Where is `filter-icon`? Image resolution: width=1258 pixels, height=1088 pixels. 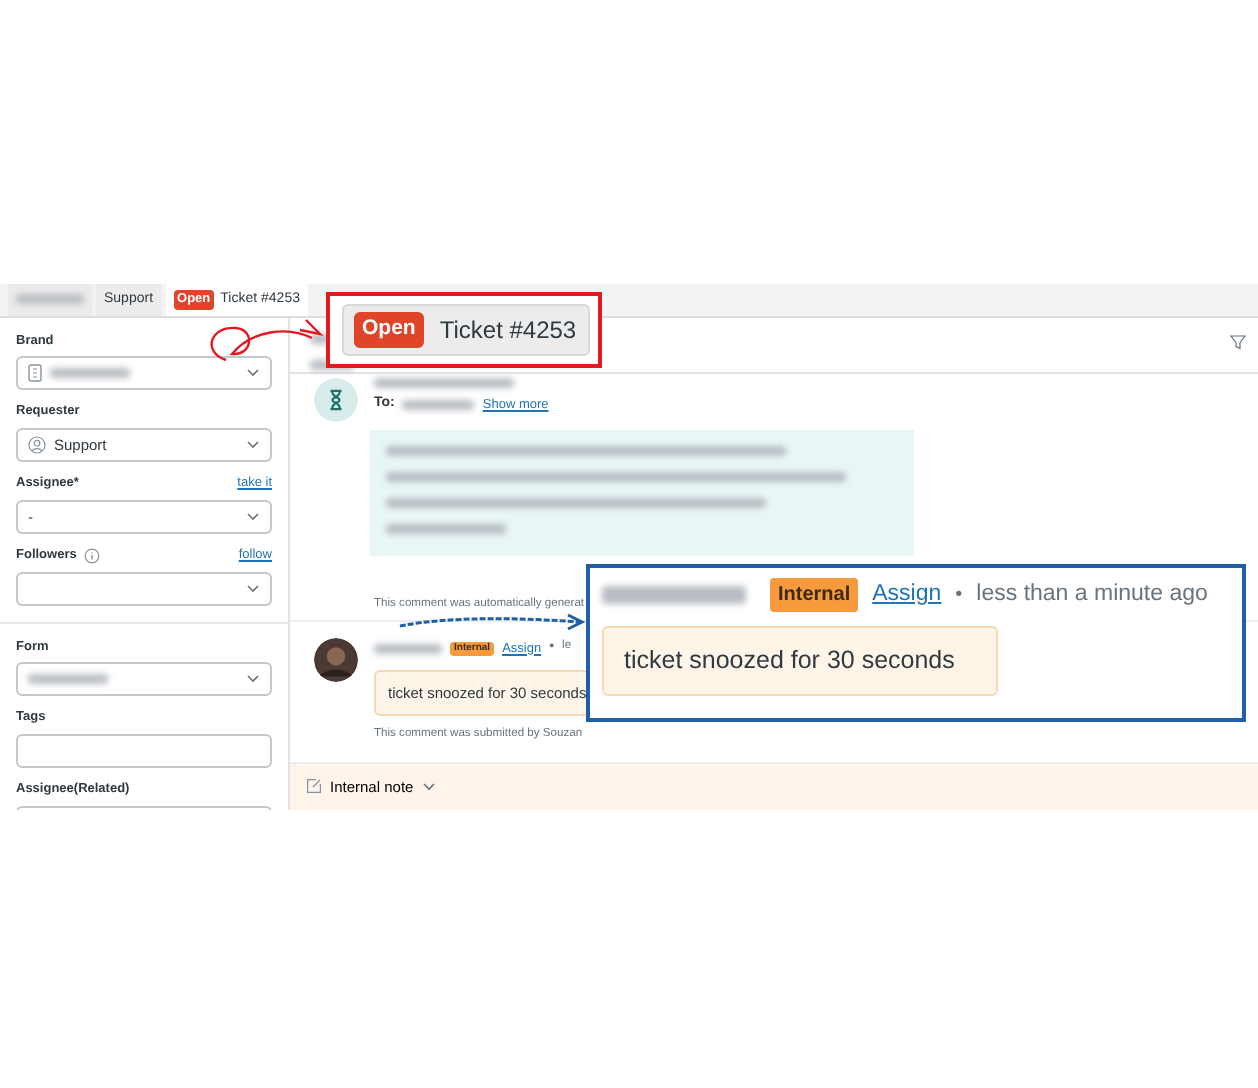
filter-icon is located at coordinates (1238, 341).